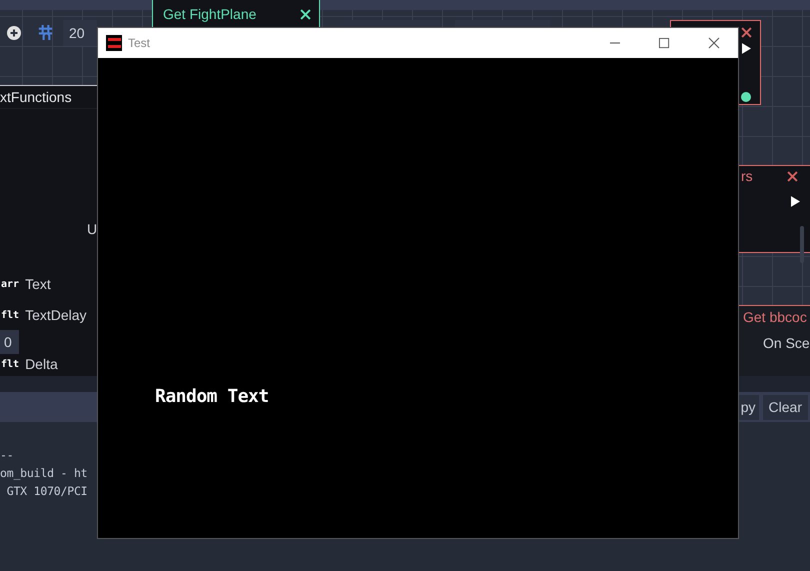 The height and width of the screenshot is (571, 810). What do you see at coordinates (41, 364) in the screenshot?
I see `port-label: Delta` at bounding box center [41, 364].